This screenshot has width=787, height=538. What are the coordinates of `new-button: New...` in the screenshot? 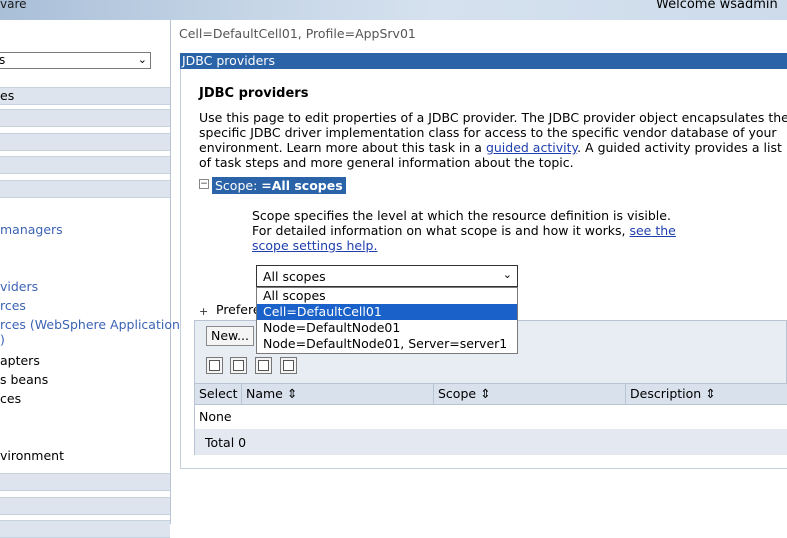 It's located at (230, 336).